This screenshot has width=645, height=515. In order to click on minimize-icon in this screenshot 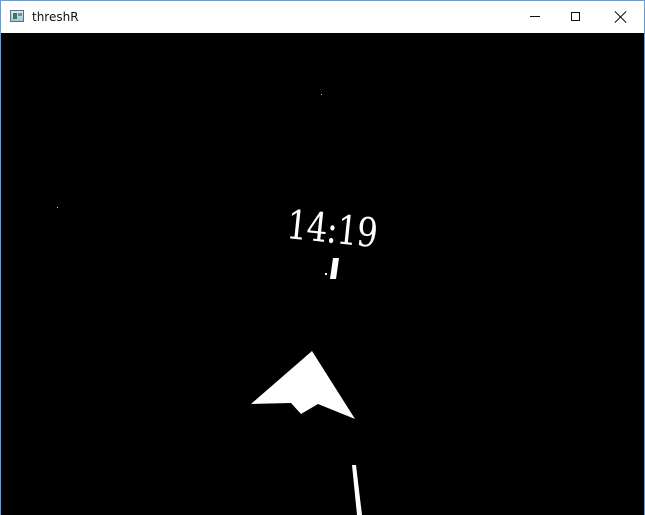, I will do `click(535, 16)`.